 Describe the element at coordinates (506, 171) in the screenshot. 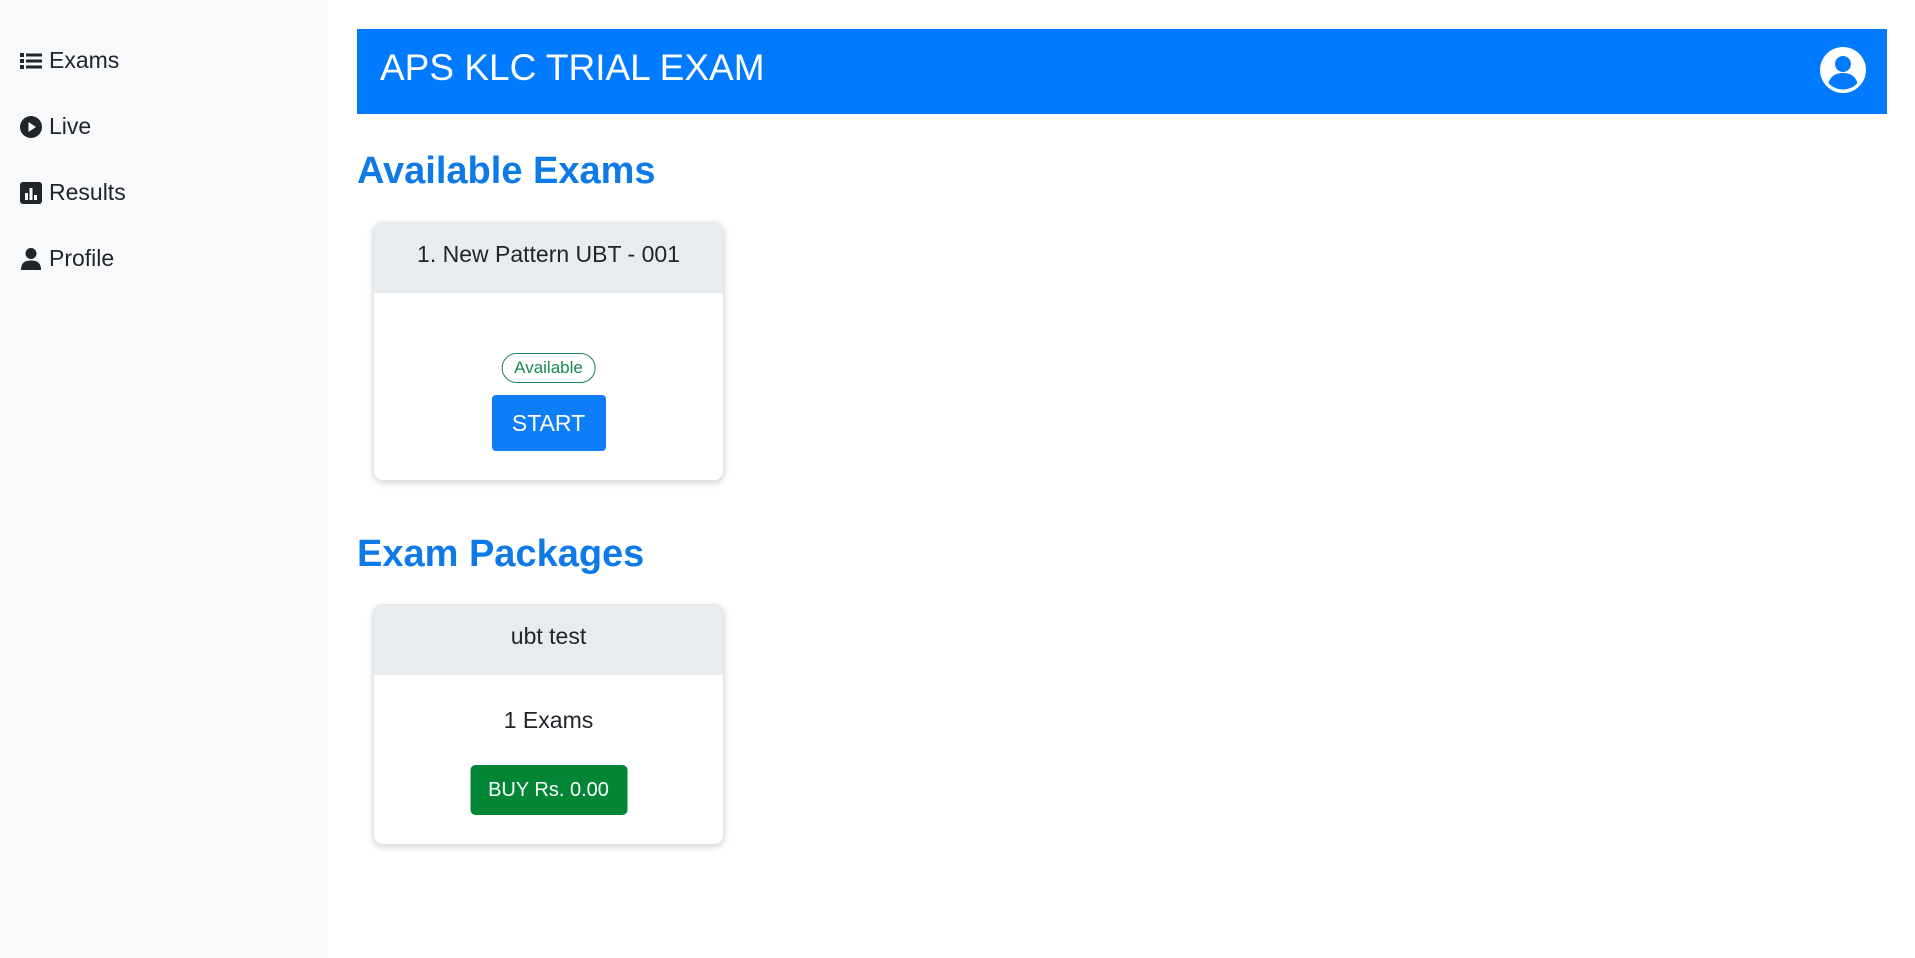

I see `available-exams-heading: Available Exams` at that location.